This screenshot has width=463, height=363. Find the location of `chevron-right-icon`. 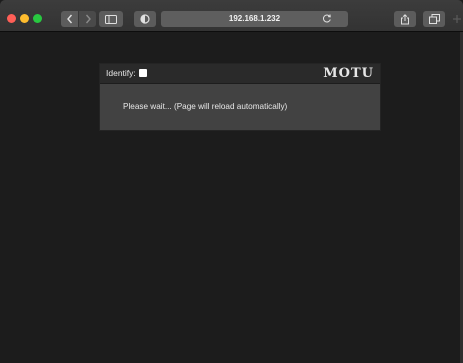

chevron-right-icon is located at coordinates (88, 19).